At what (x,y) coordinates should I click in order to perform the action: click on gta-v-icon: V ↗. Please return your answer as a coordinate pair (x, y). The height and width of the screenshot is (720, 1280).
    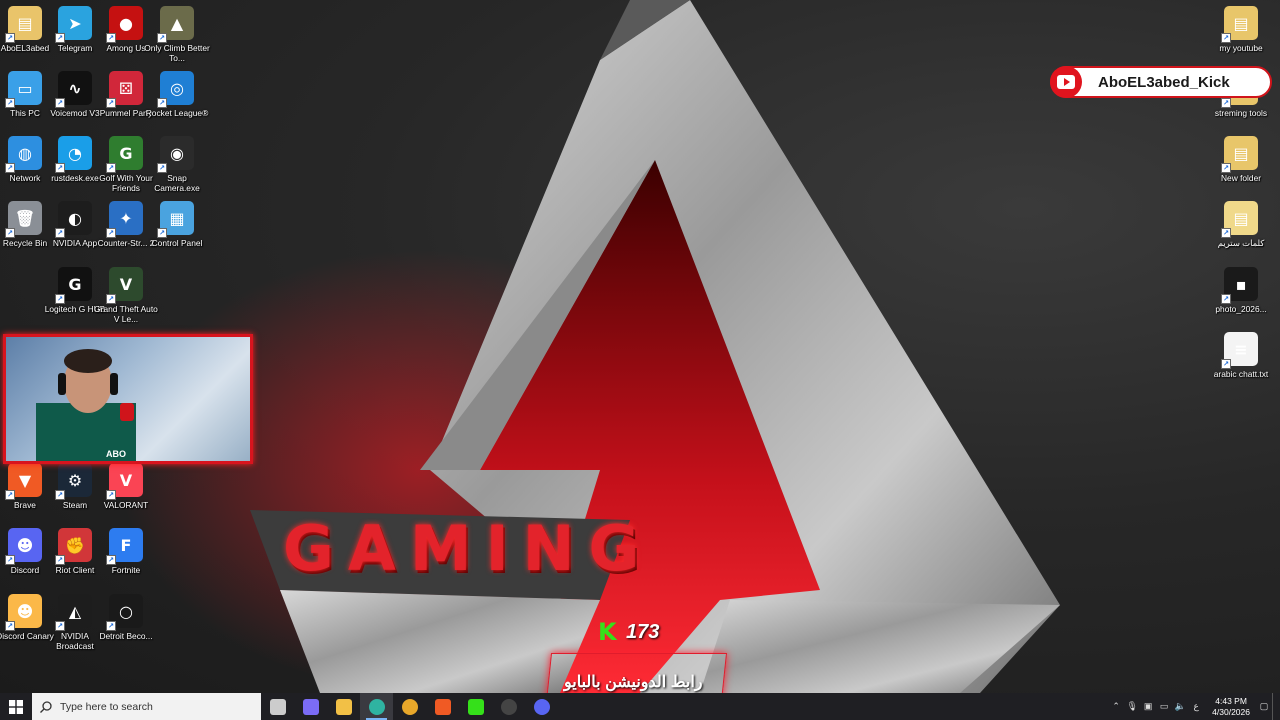
    Looking at the image, I should click on (124, 285).